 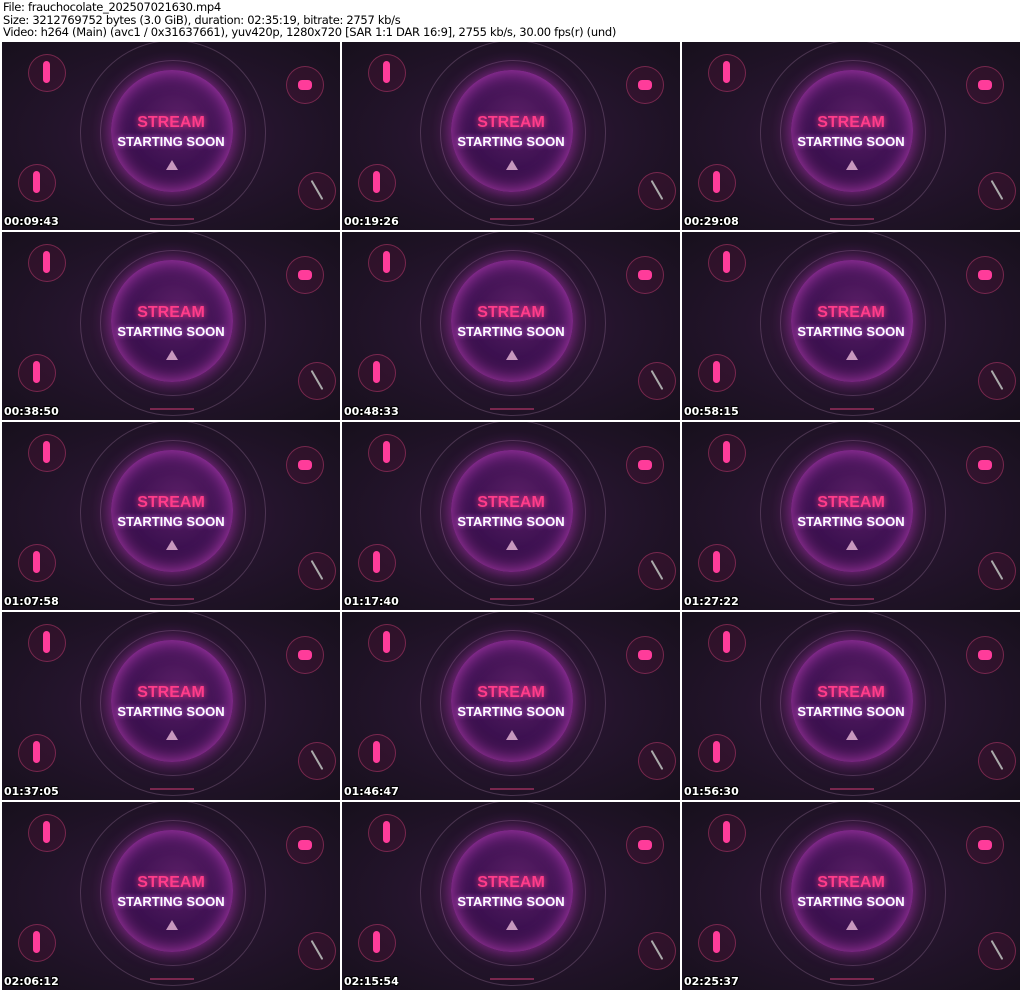 I want to click on video-thumbnail: STREAM STARTING SOON 01:46:47, so click(x=511, y=706).